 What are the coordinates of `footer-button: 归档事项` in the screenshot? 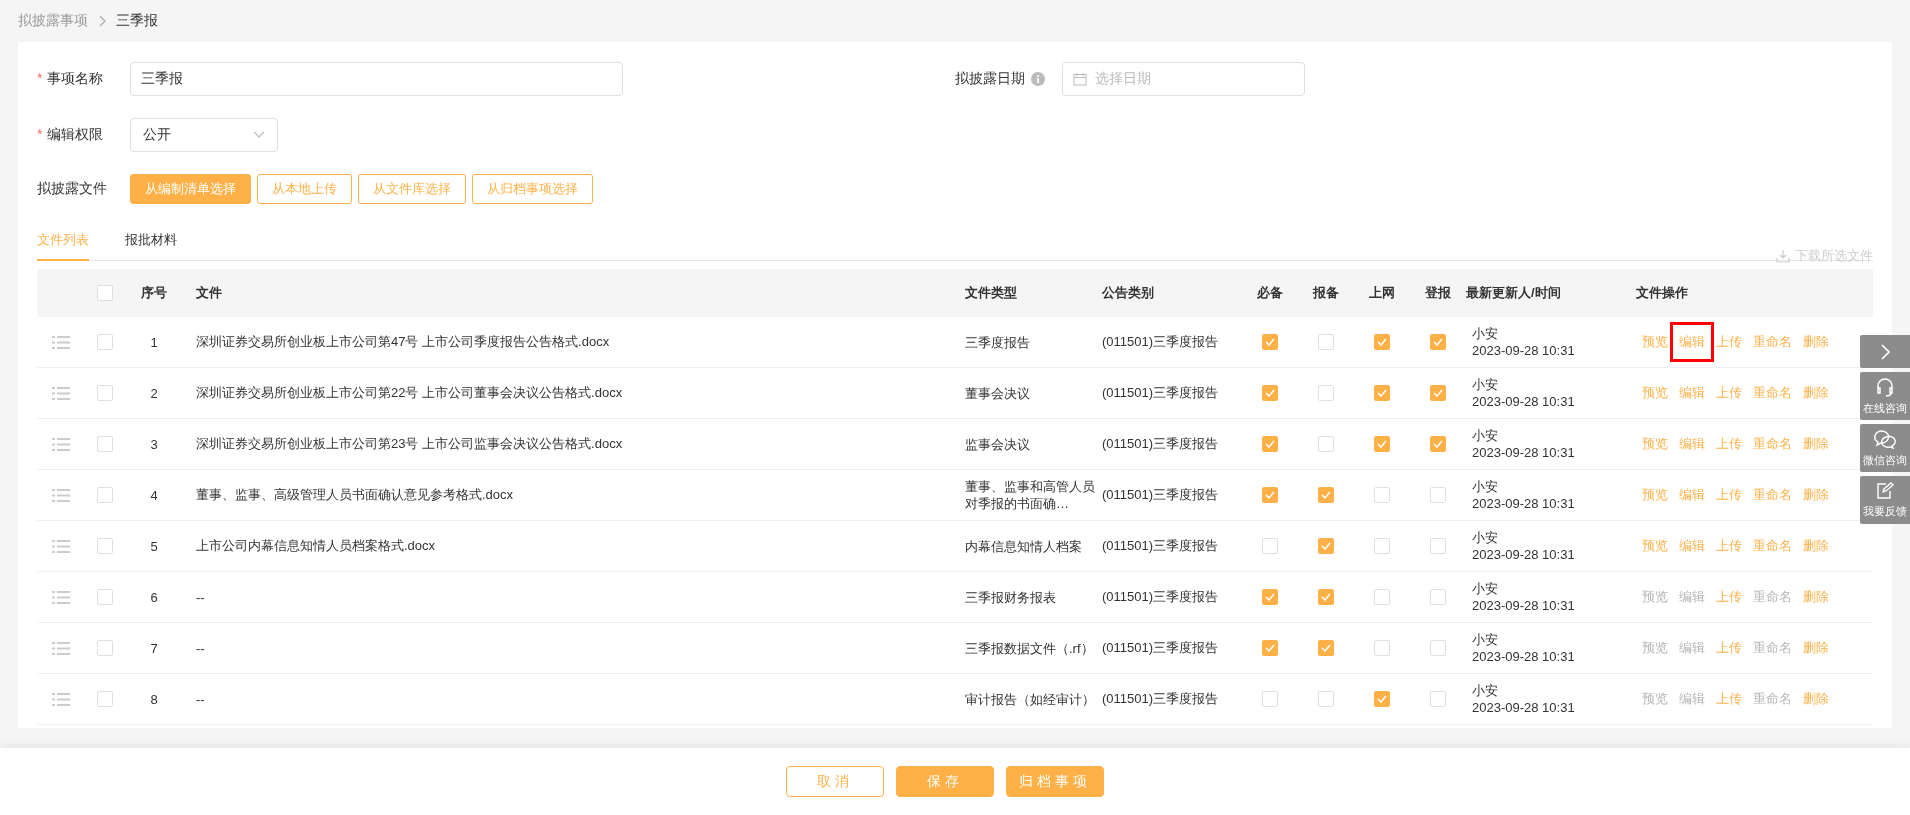 It's located at (1055, 781).